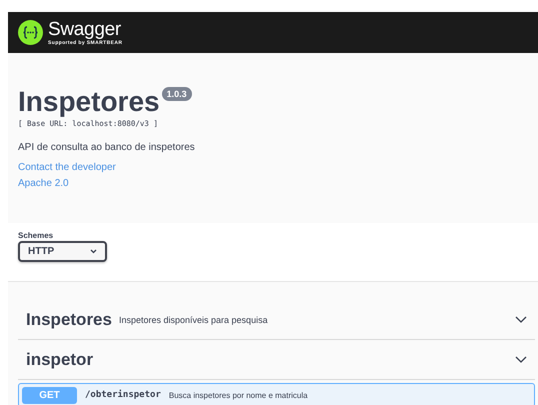  What do you see at coordinates (62, 251) in the screenshot?
I see `schemes-select: HTTP` at bounding box center [62, 251].